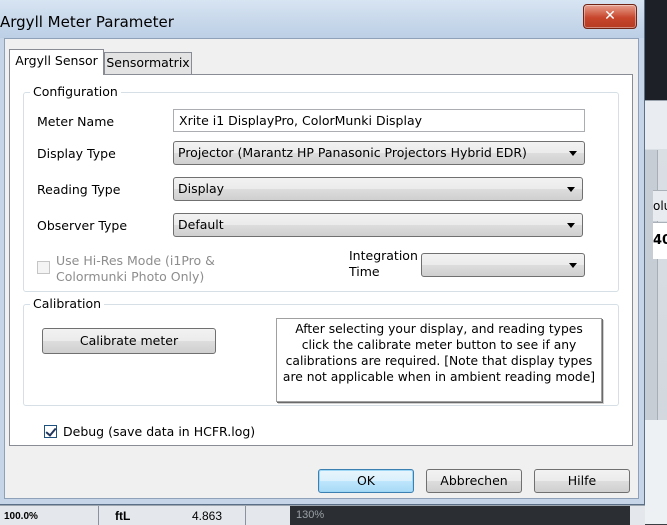 This screenshot has width=667, height=525. What do you see at coordinates (378, 225) in the screenshot?
I see `observer-type-select: Default` at bounding box center [378, 225].